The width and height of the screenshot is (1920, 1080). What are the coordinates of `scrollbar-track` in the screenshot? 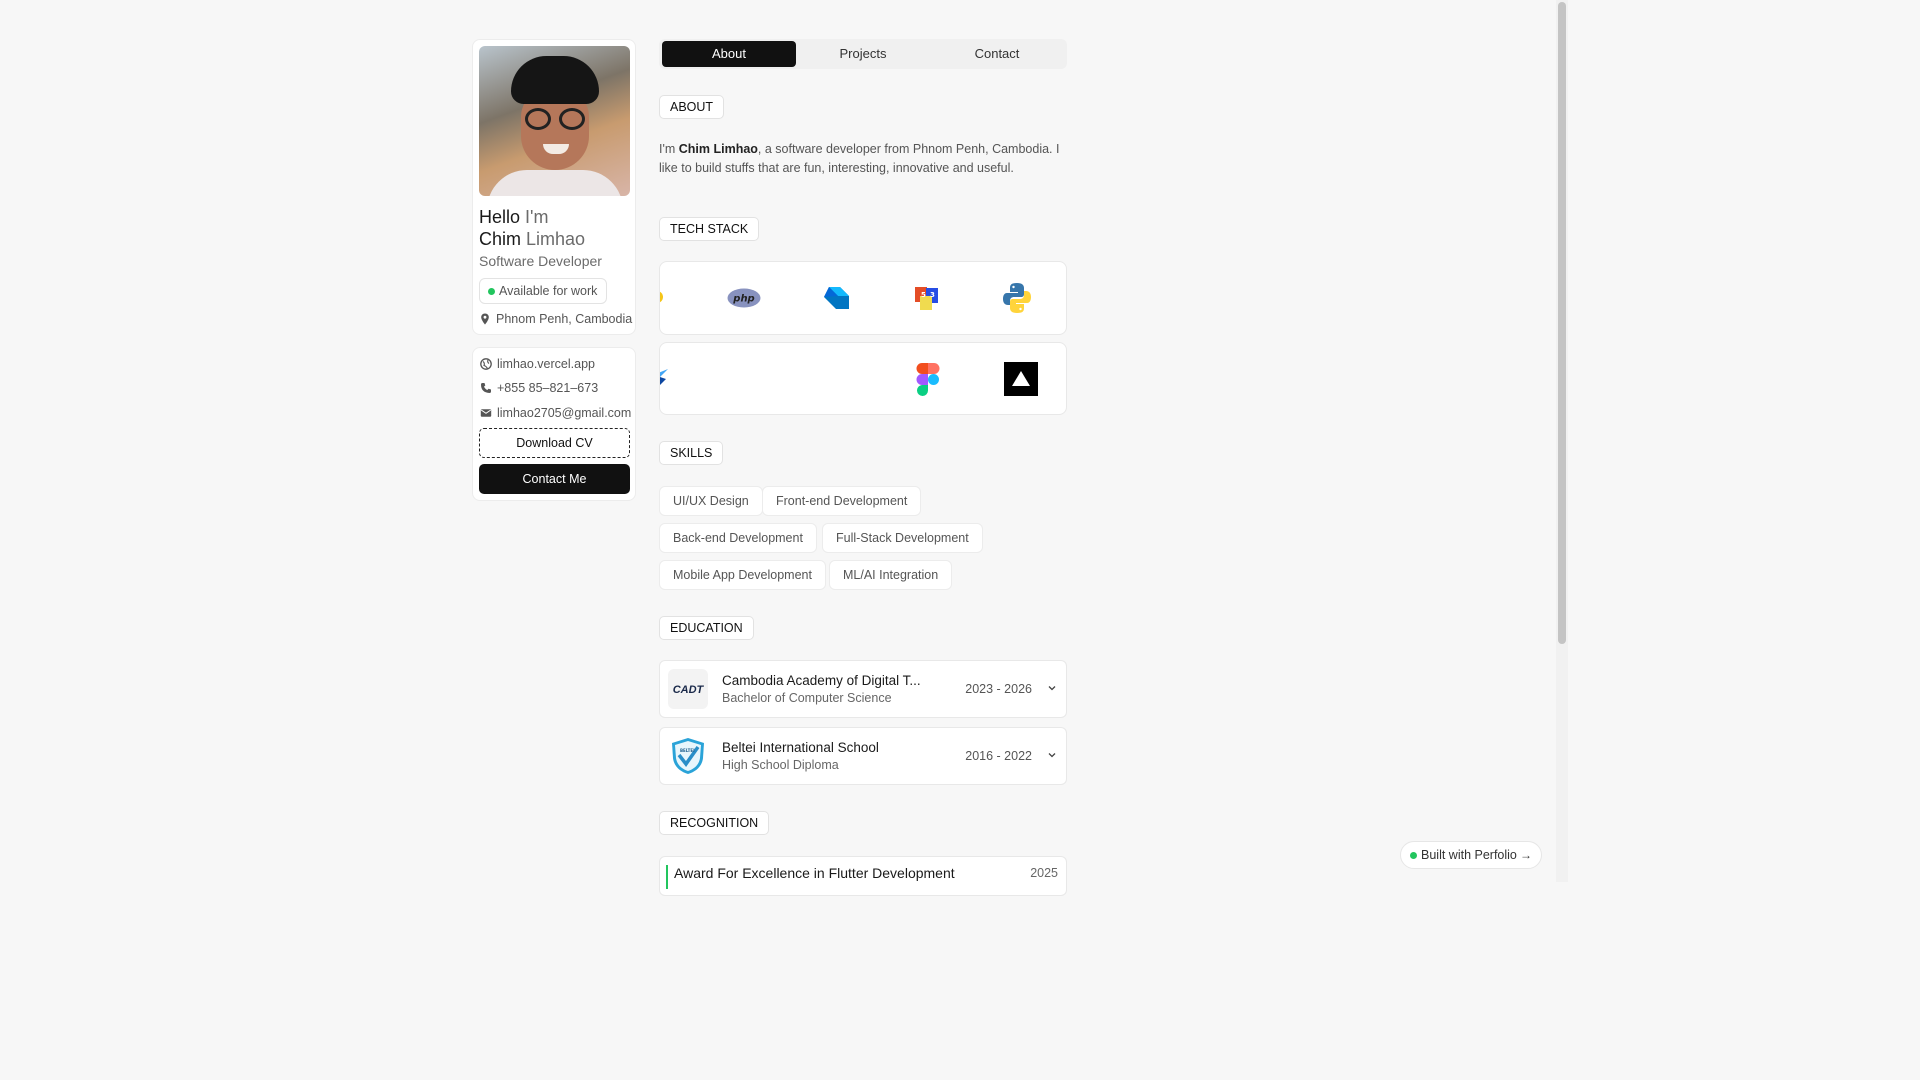 It's located at (1562, 441).